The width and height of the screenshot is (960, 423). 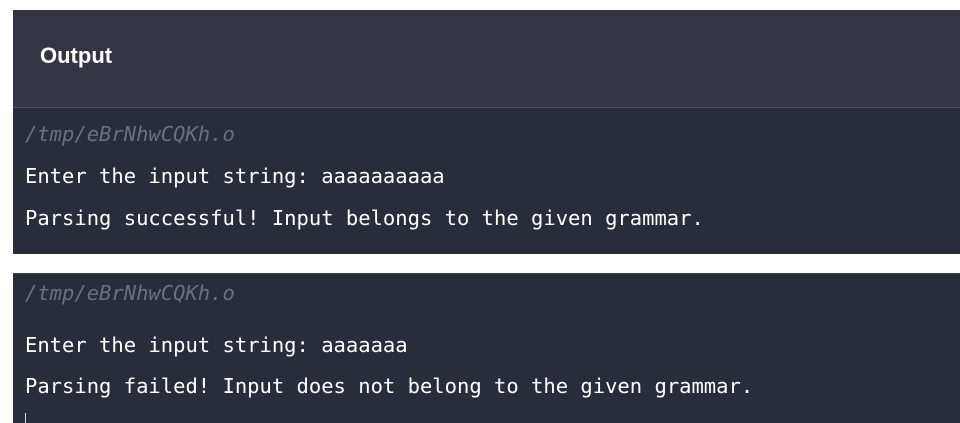 What do you see at coordinates (25, 418) in the screenshot?
I see `text-cursor` at bounding box center [25, 418].